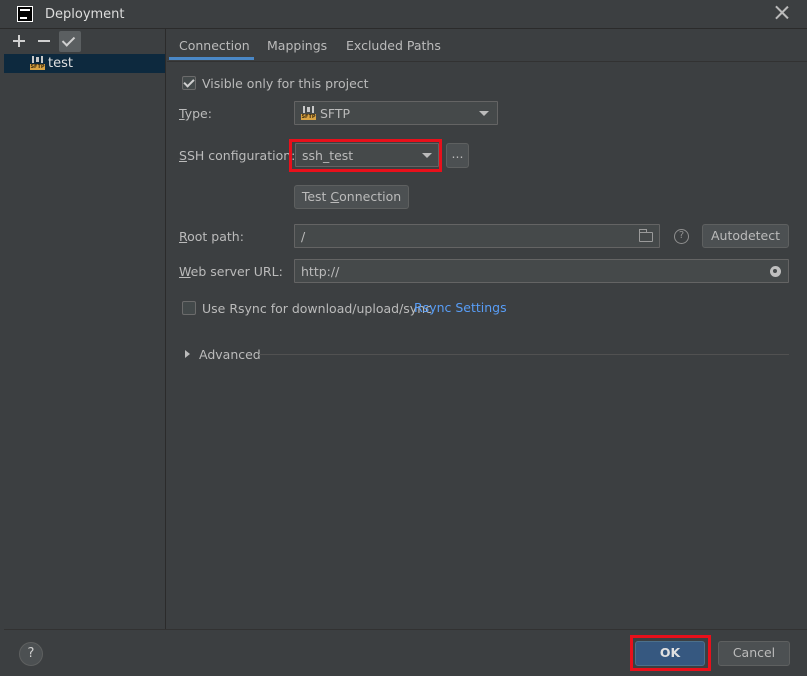 The height and width of the screenshot is (676, 807). What do you see at coordinates (775, 271) in the screenshot?
I see `globe-icon` at bounding box center [775, 271].